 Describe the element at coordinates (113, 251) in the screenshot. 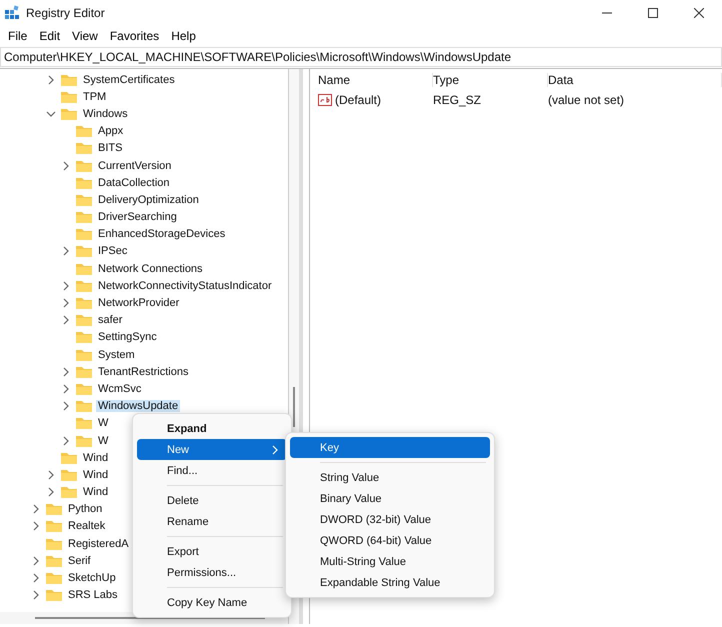

I see `tree-item: IPSec` at that location.